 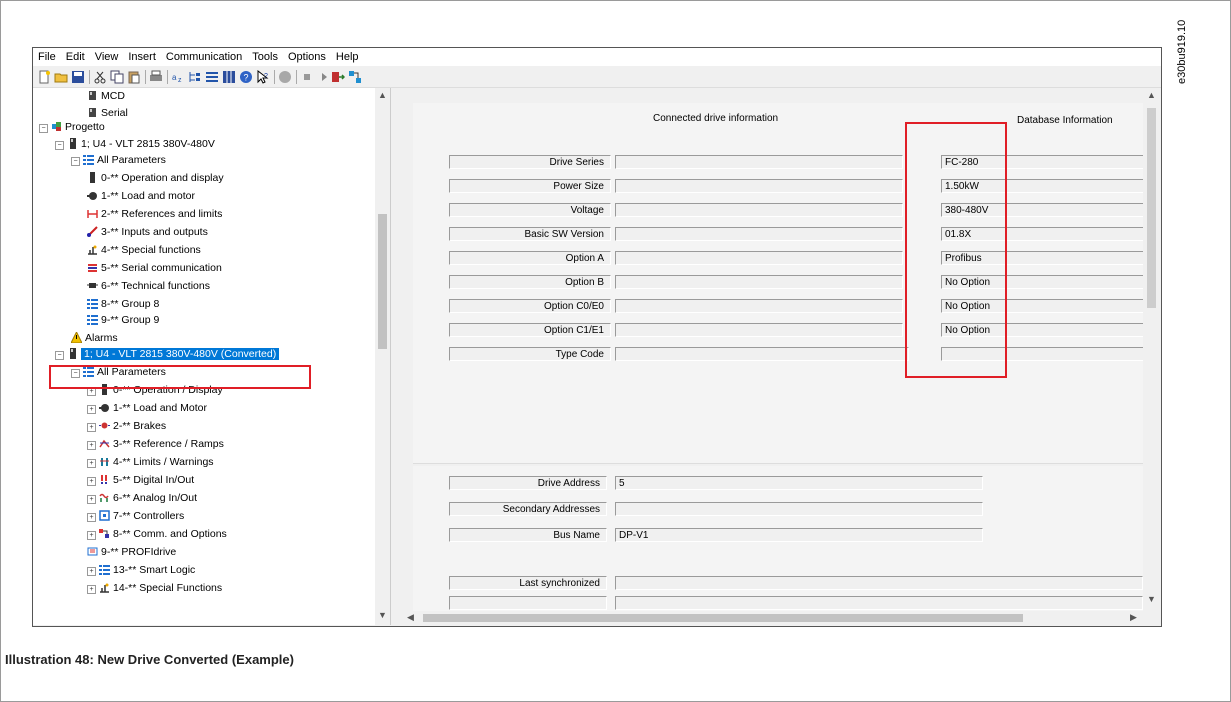 I want to click on tree-node: Alarms, so click(x=94, y=338).